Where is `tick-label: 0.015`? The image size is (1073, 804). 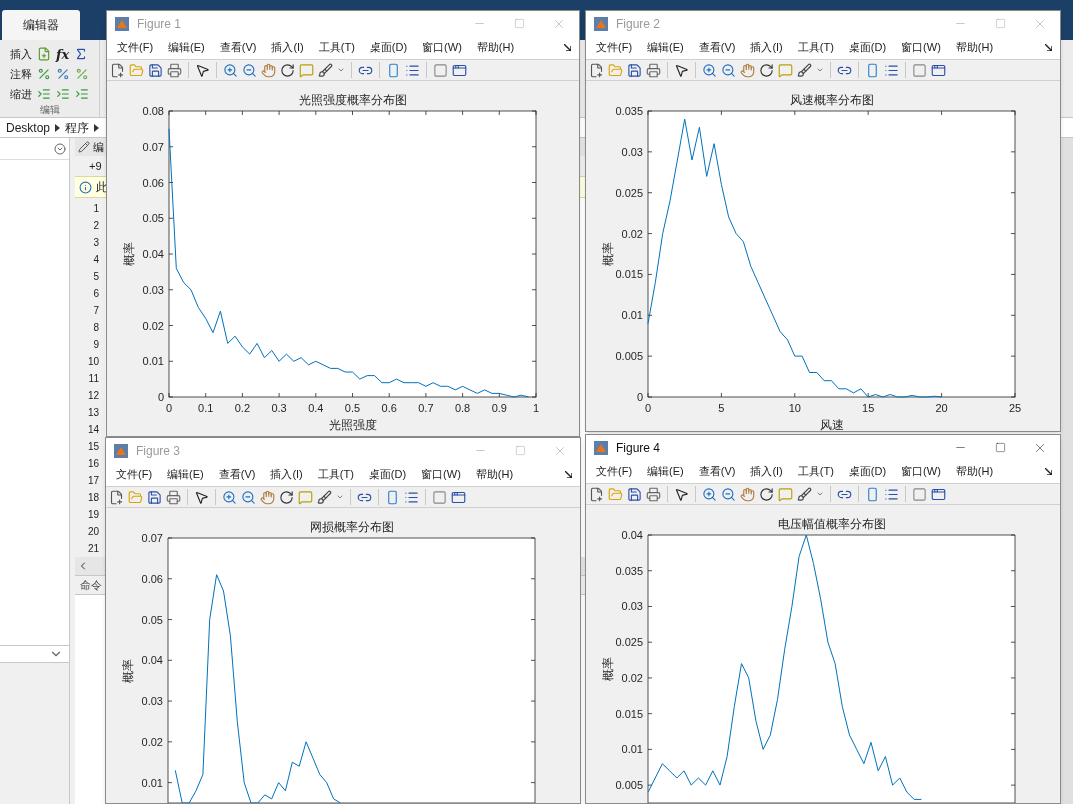
tick-label: 0.015 is located at coordinates (629, 713).